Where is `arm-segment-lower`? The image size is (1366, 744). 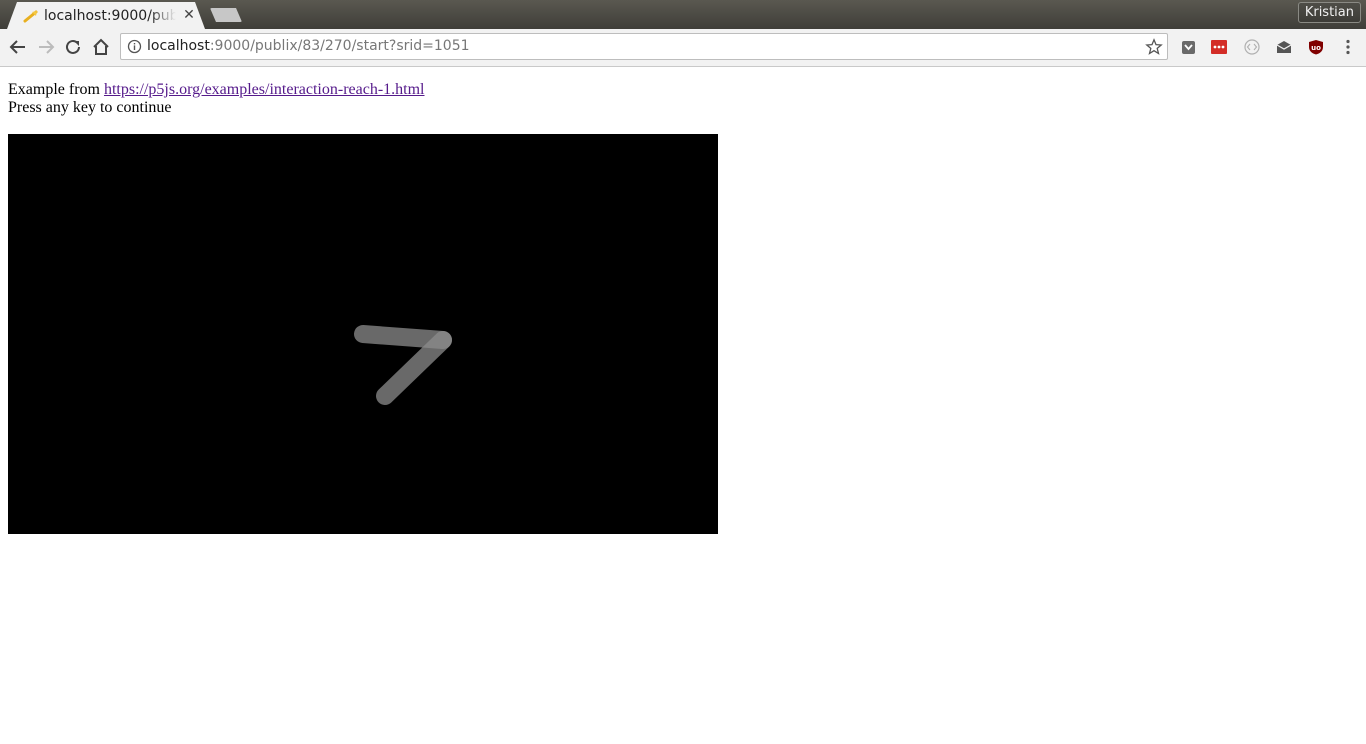
arm-segment-lower is located at coordinates (414, 368).